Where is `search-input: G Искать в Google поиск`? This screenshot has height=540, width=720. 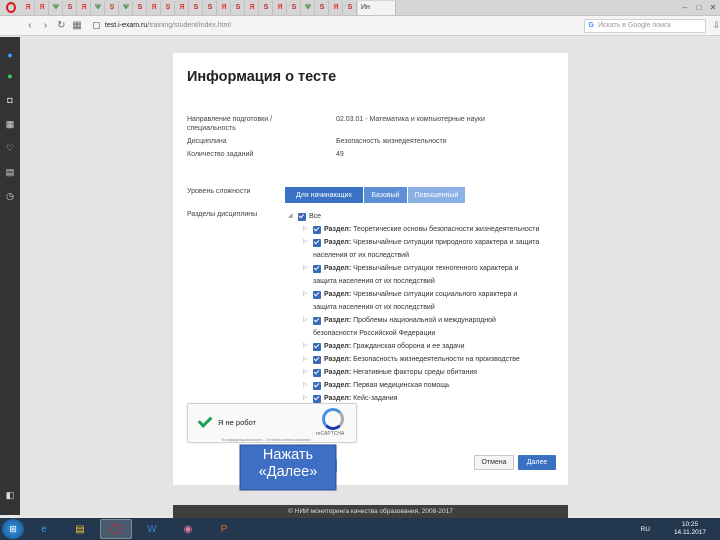 search-input: G Искать в Google поиск is located at coordinates (645, 25).